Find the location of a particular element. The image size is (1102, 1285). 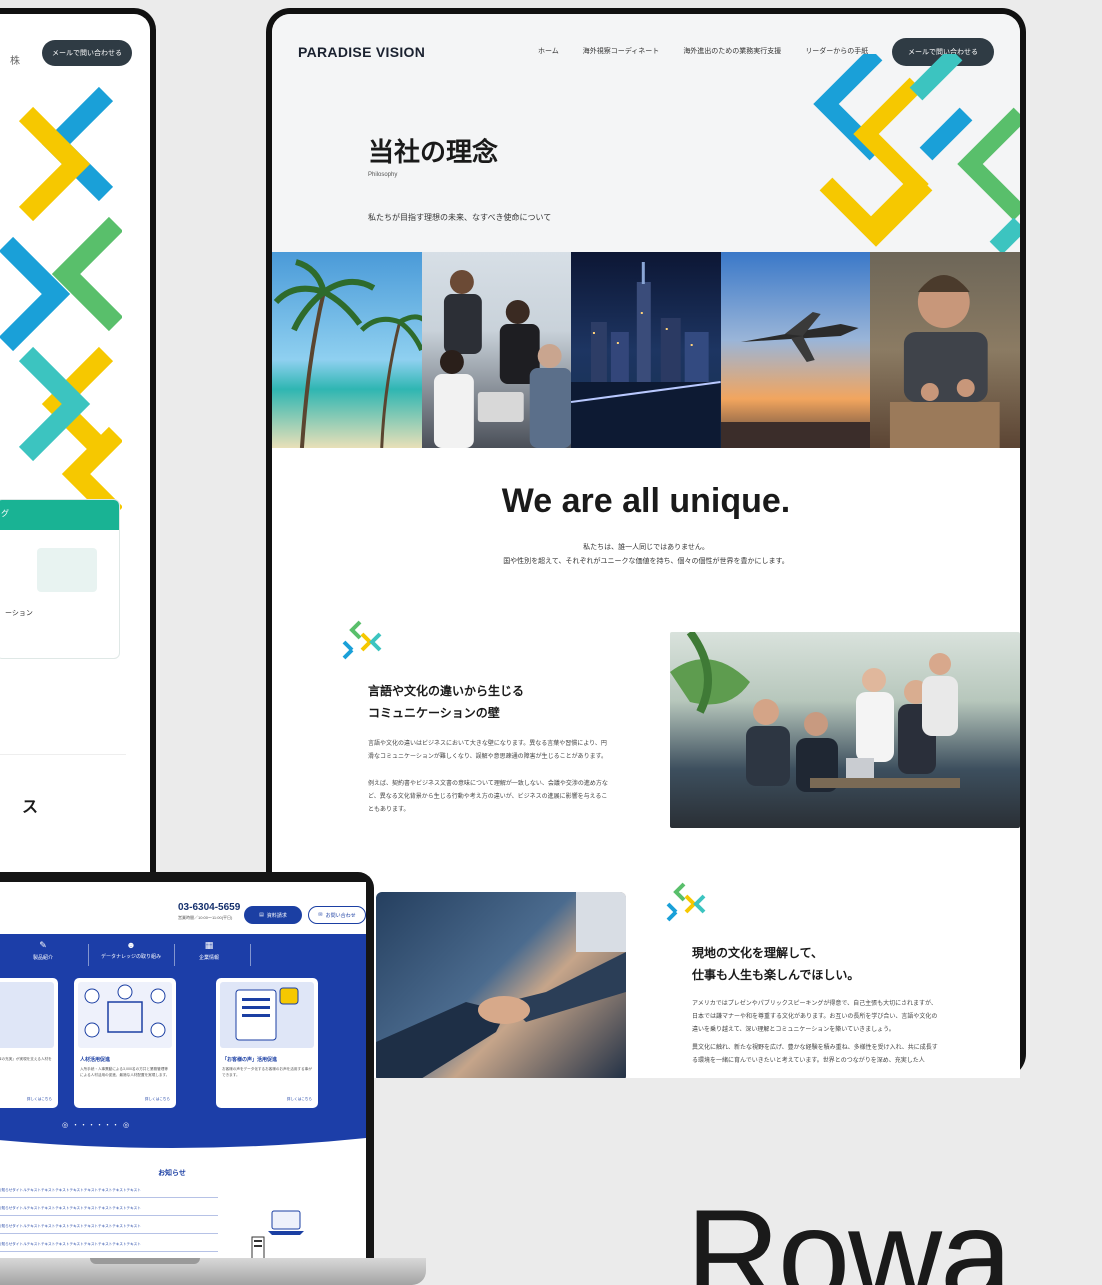

tagline-text-1: 私たちは、誰一人同じではありません。 is located at coordinates (646, 547).